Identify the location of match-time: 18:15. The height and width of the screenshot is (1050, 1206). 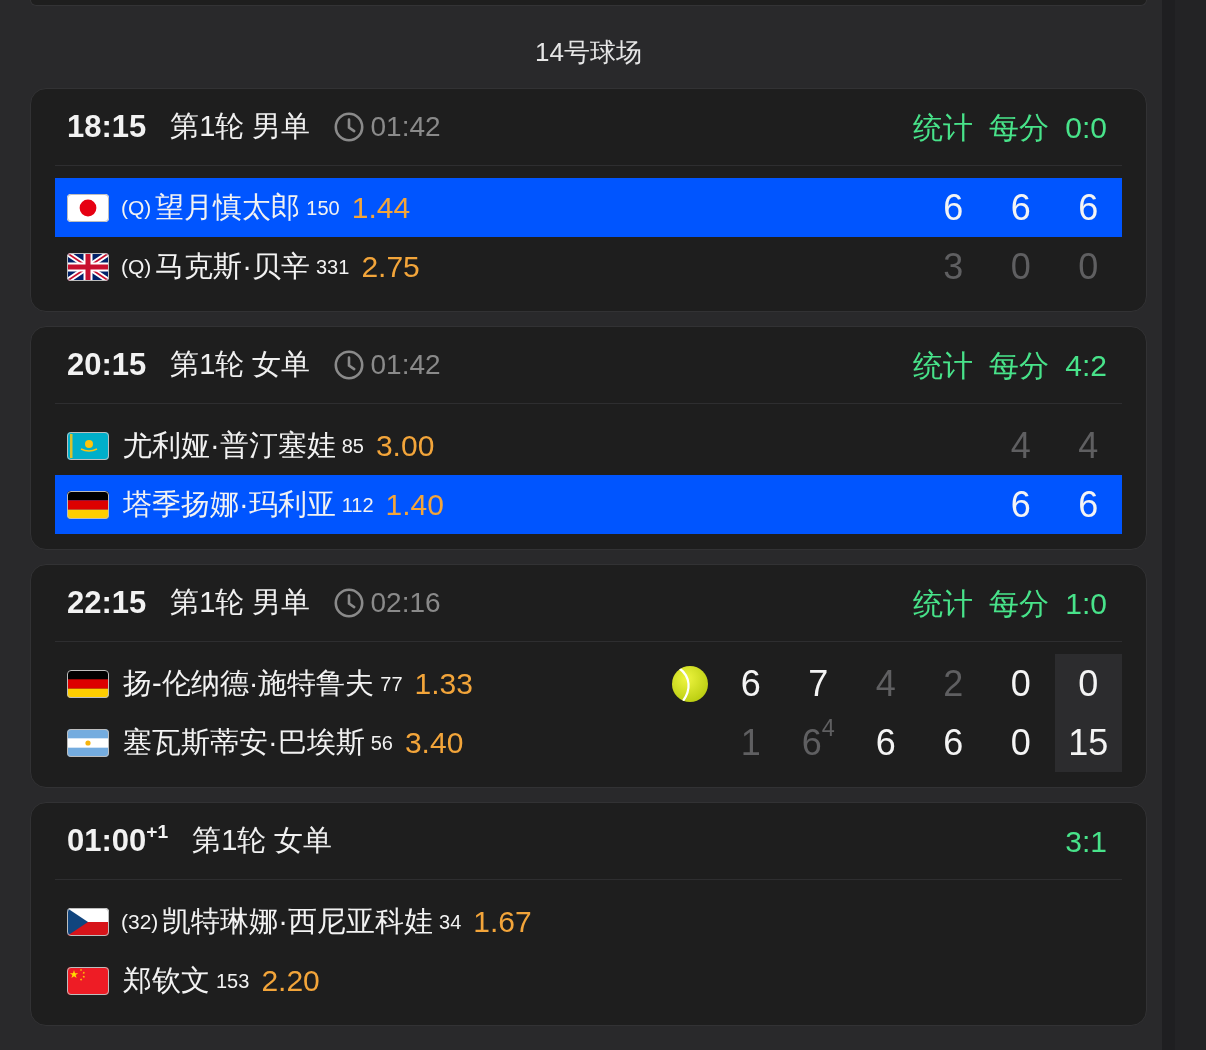
(107, 127).